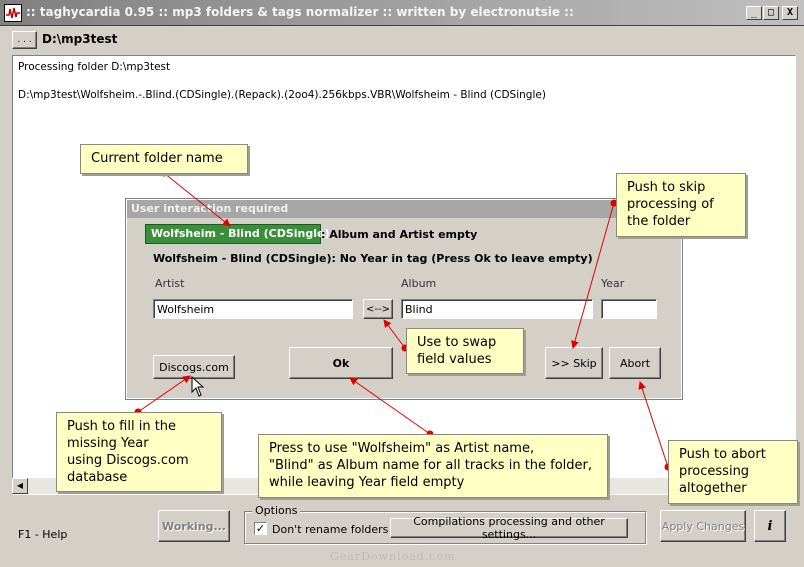  Describe the element at coordinates (13, 13) in the screenshot. I see `app-icon` at that location.